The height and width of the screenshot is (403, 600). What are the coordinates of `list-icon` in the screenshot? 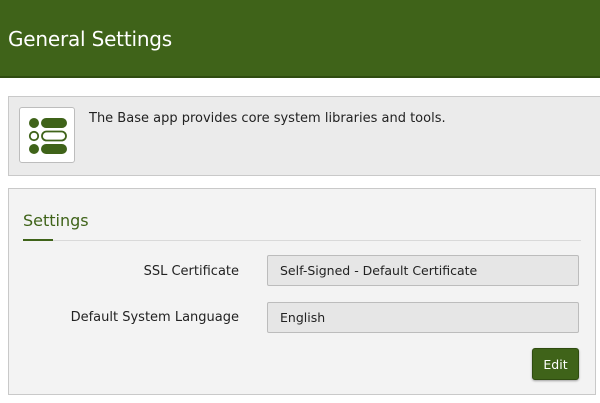 It's located at (47, 135).